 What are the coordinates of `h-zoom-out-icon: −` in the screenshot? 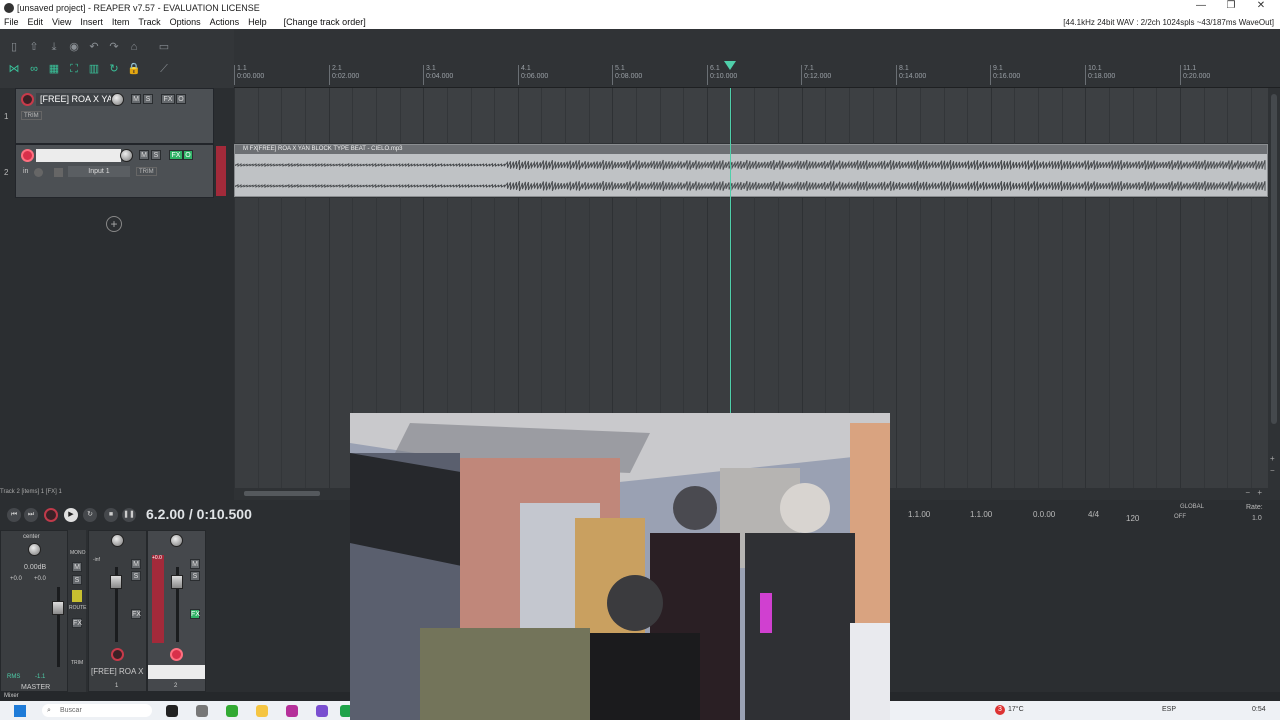 It's located at (1247, 492).